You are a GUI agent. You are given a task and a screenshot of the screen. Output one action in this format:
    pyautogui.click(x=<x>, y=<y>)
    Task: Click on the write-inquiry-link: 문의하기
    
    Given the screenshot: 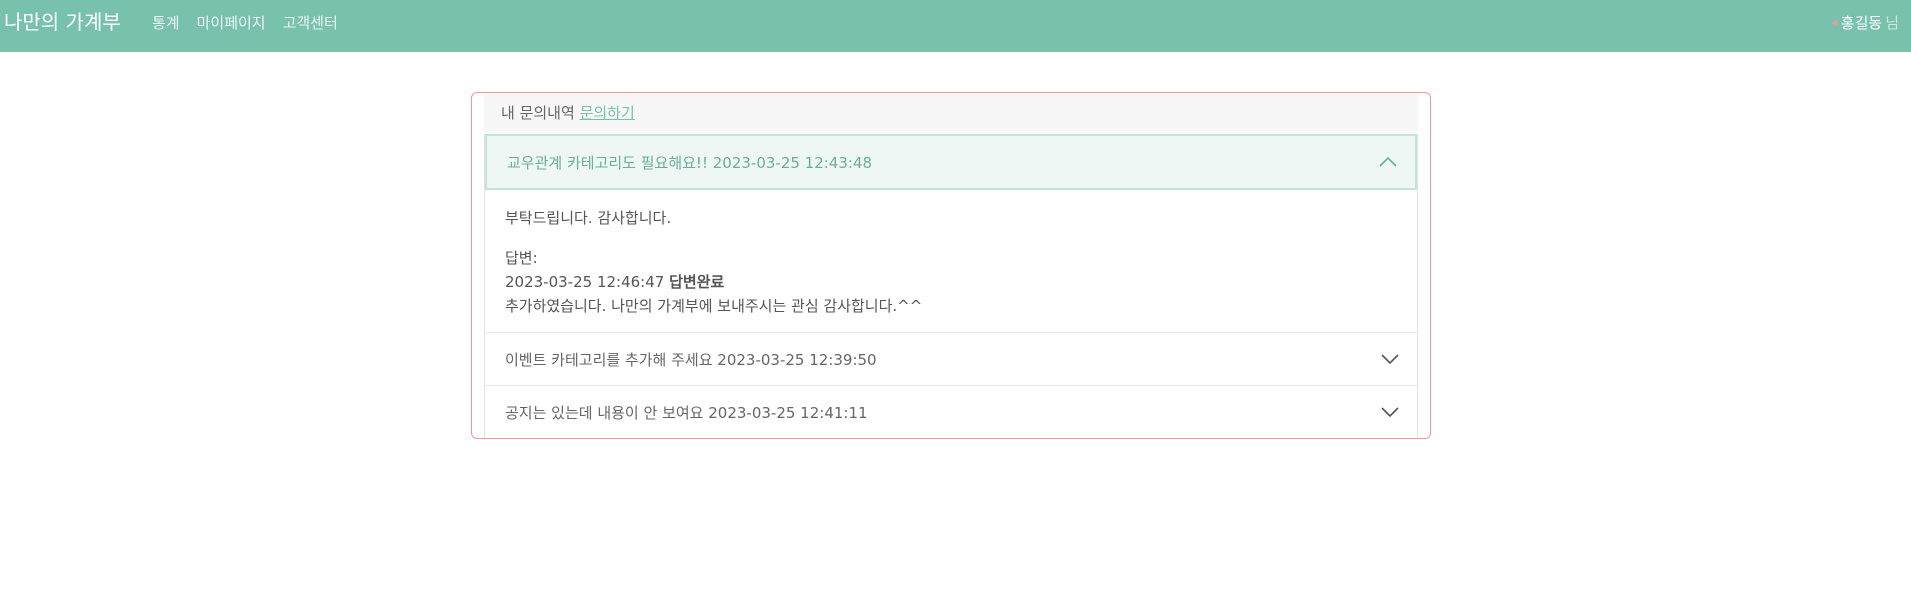 What is the action you would take?
    pyautogui.click(x=607, y=113)
    